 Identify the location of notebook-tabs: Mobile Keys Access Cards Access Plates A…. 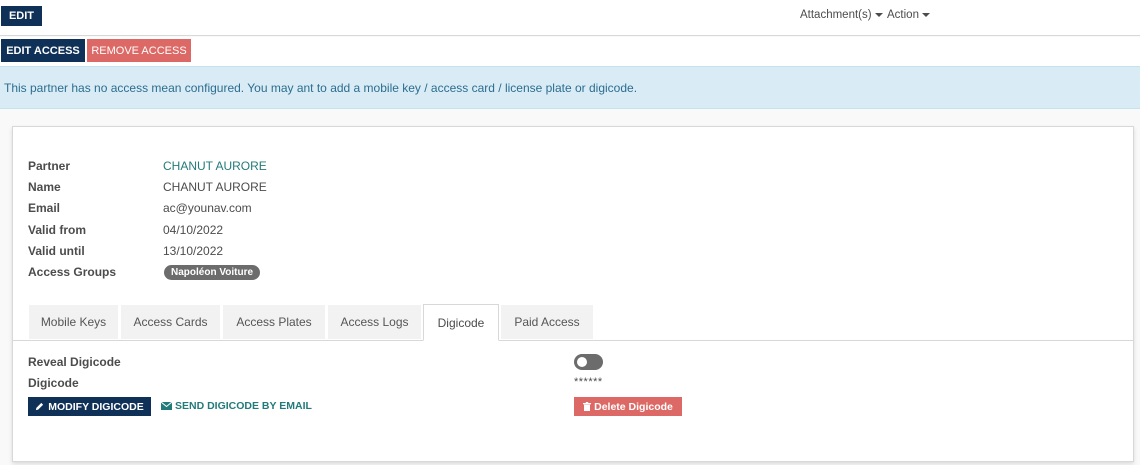
(311, 322).